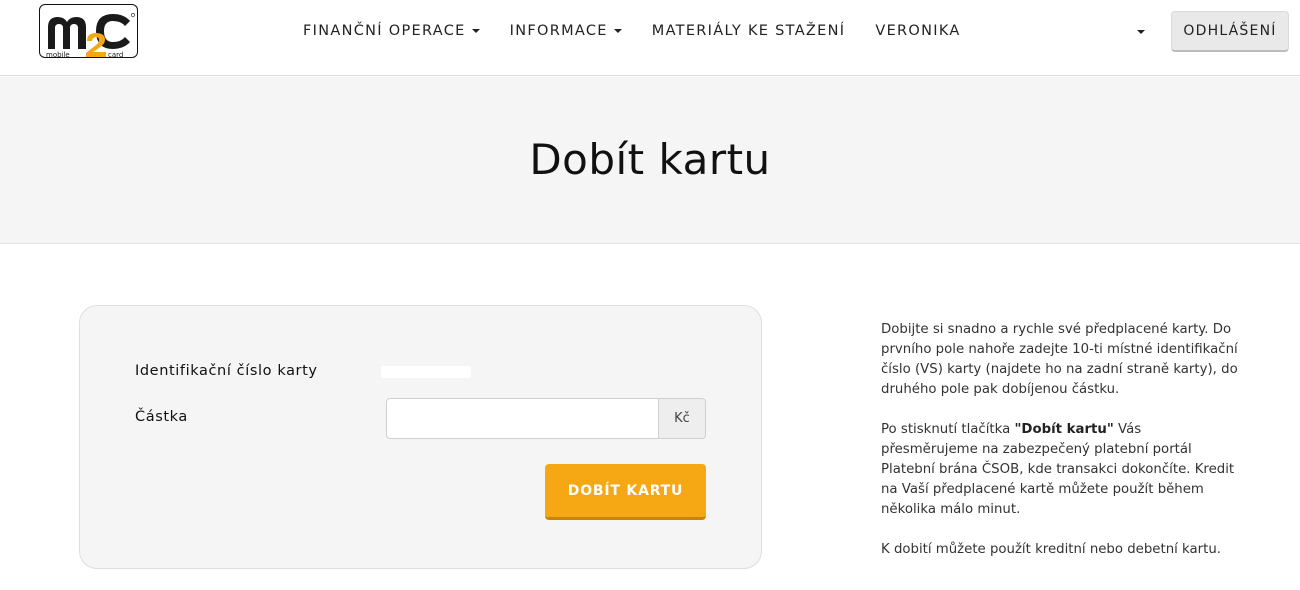 Image resolution: width=1300 pixels, height=590 pixels. What do you see at coordinates (161, 417) in the screenshot?
I see `amount-label: Částka` at bounding box center [161, 417].